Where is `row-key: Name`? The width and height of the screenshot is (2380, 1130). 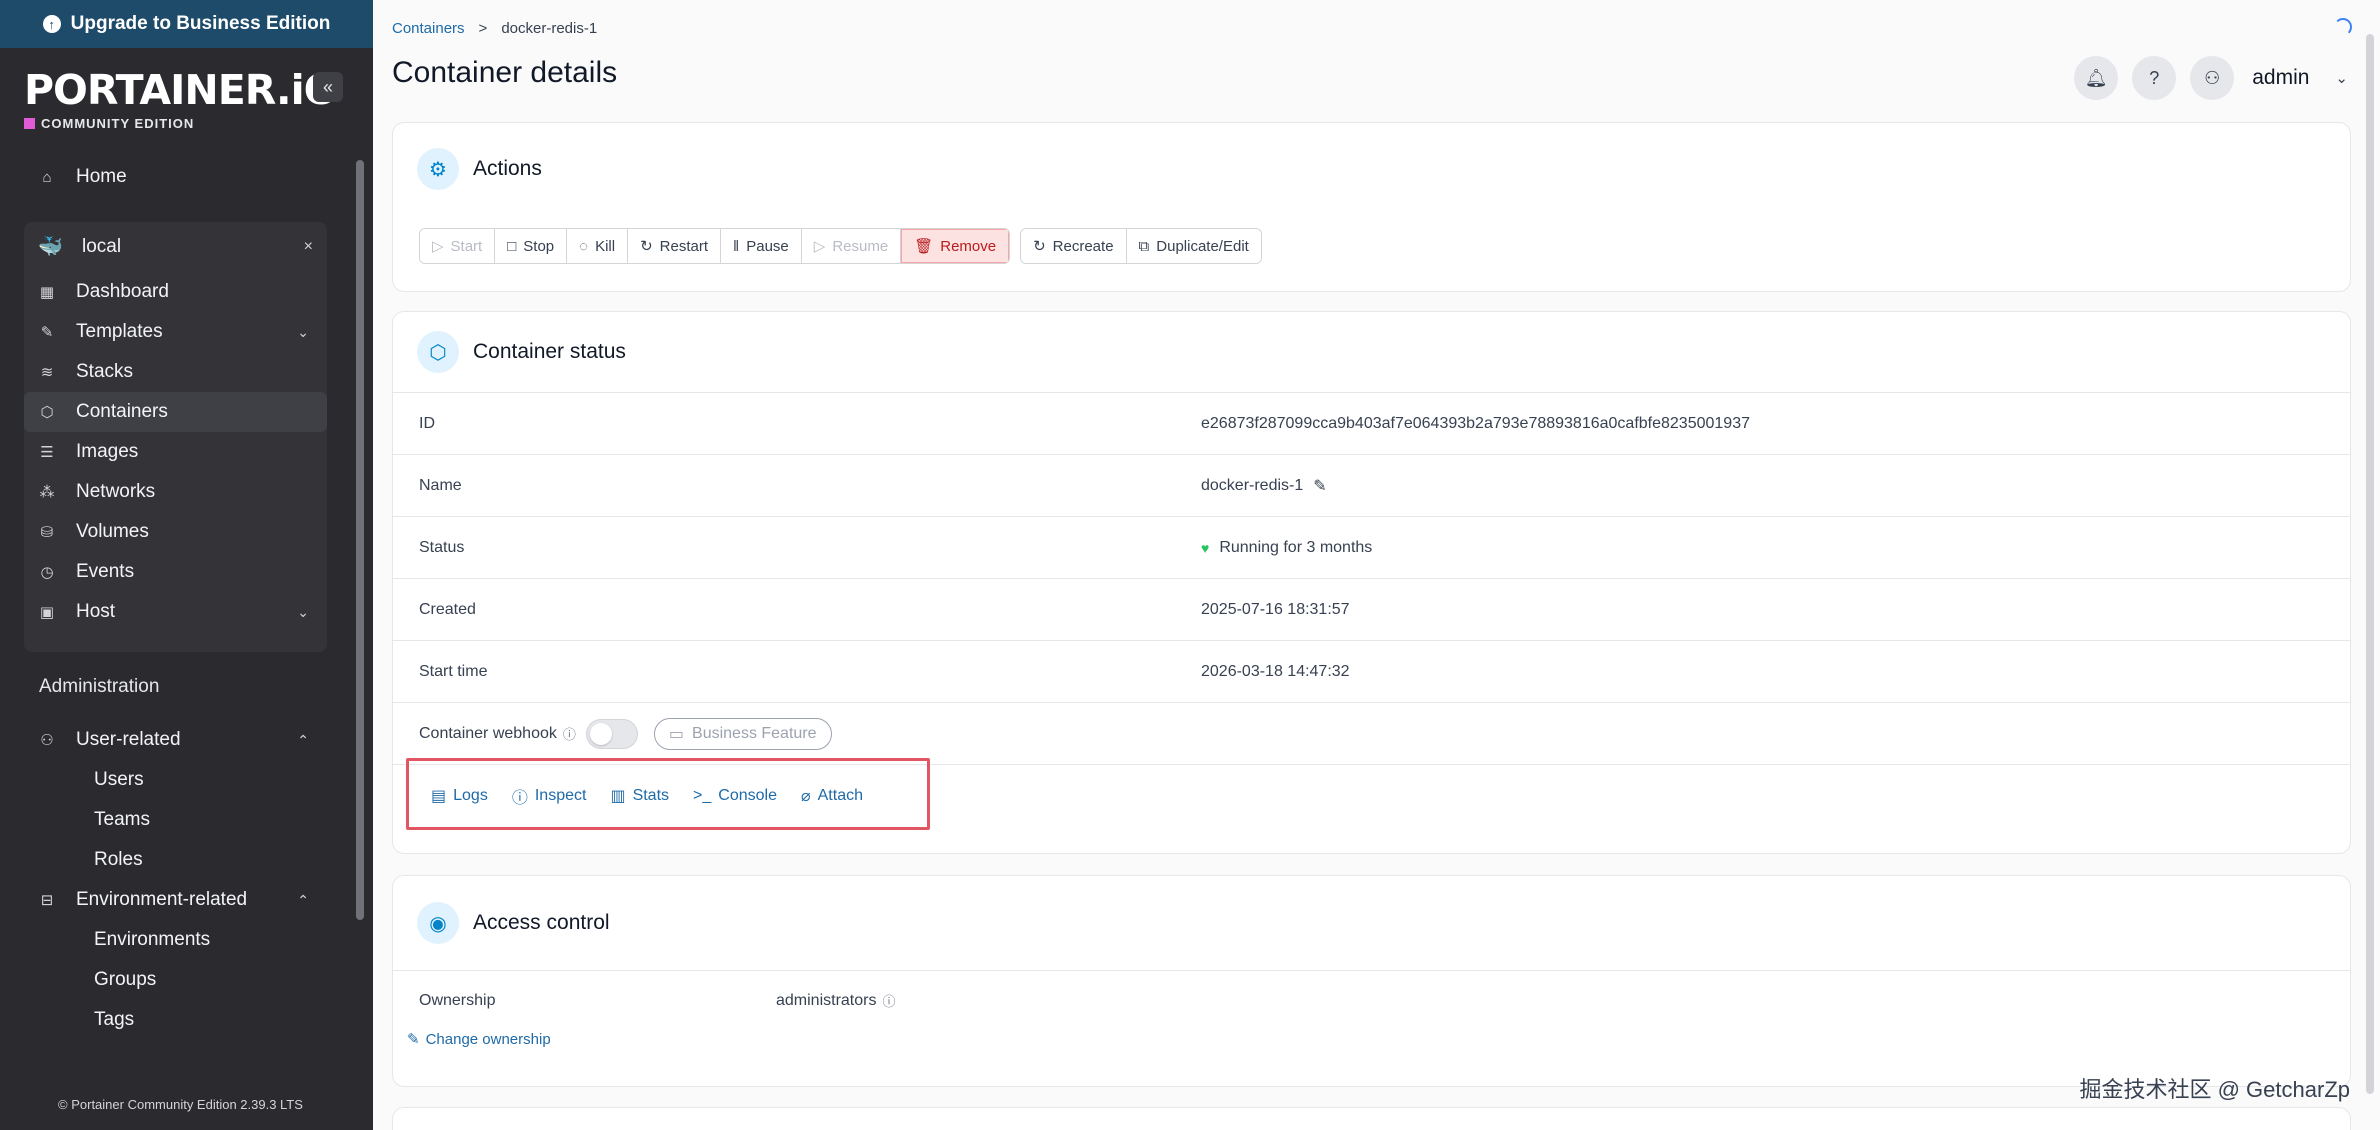
row-key: Name is located at coordinates (440, 485).